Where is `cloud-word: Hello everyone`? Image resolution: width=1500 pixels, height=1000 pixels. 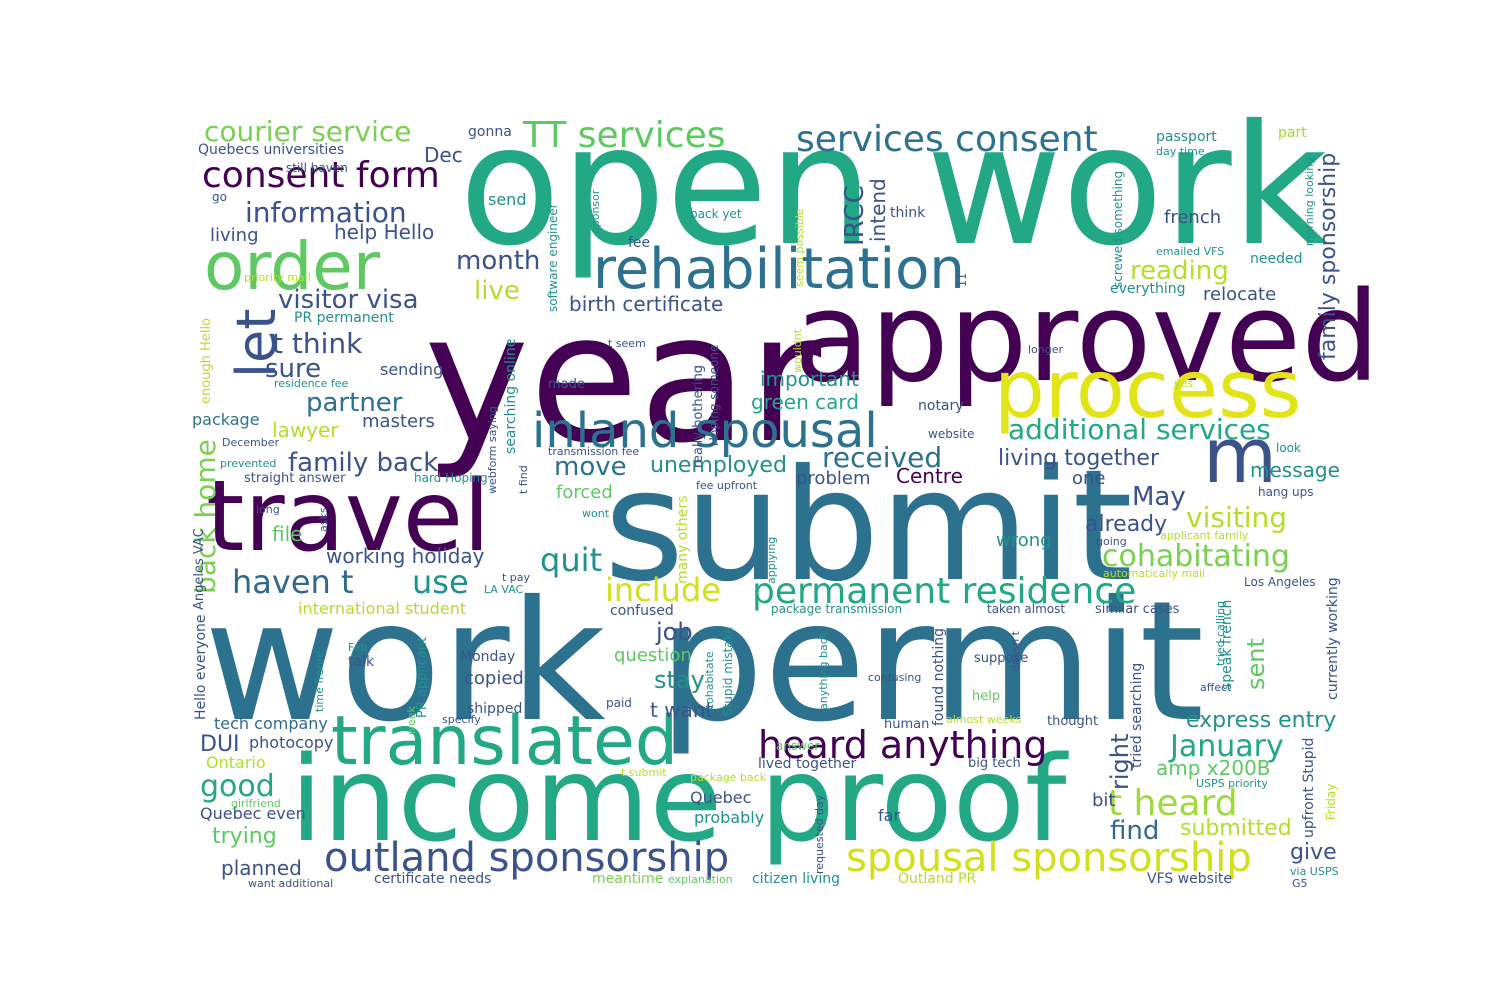
cloud-word: Hello everyone is located at coordinates (201, 667).